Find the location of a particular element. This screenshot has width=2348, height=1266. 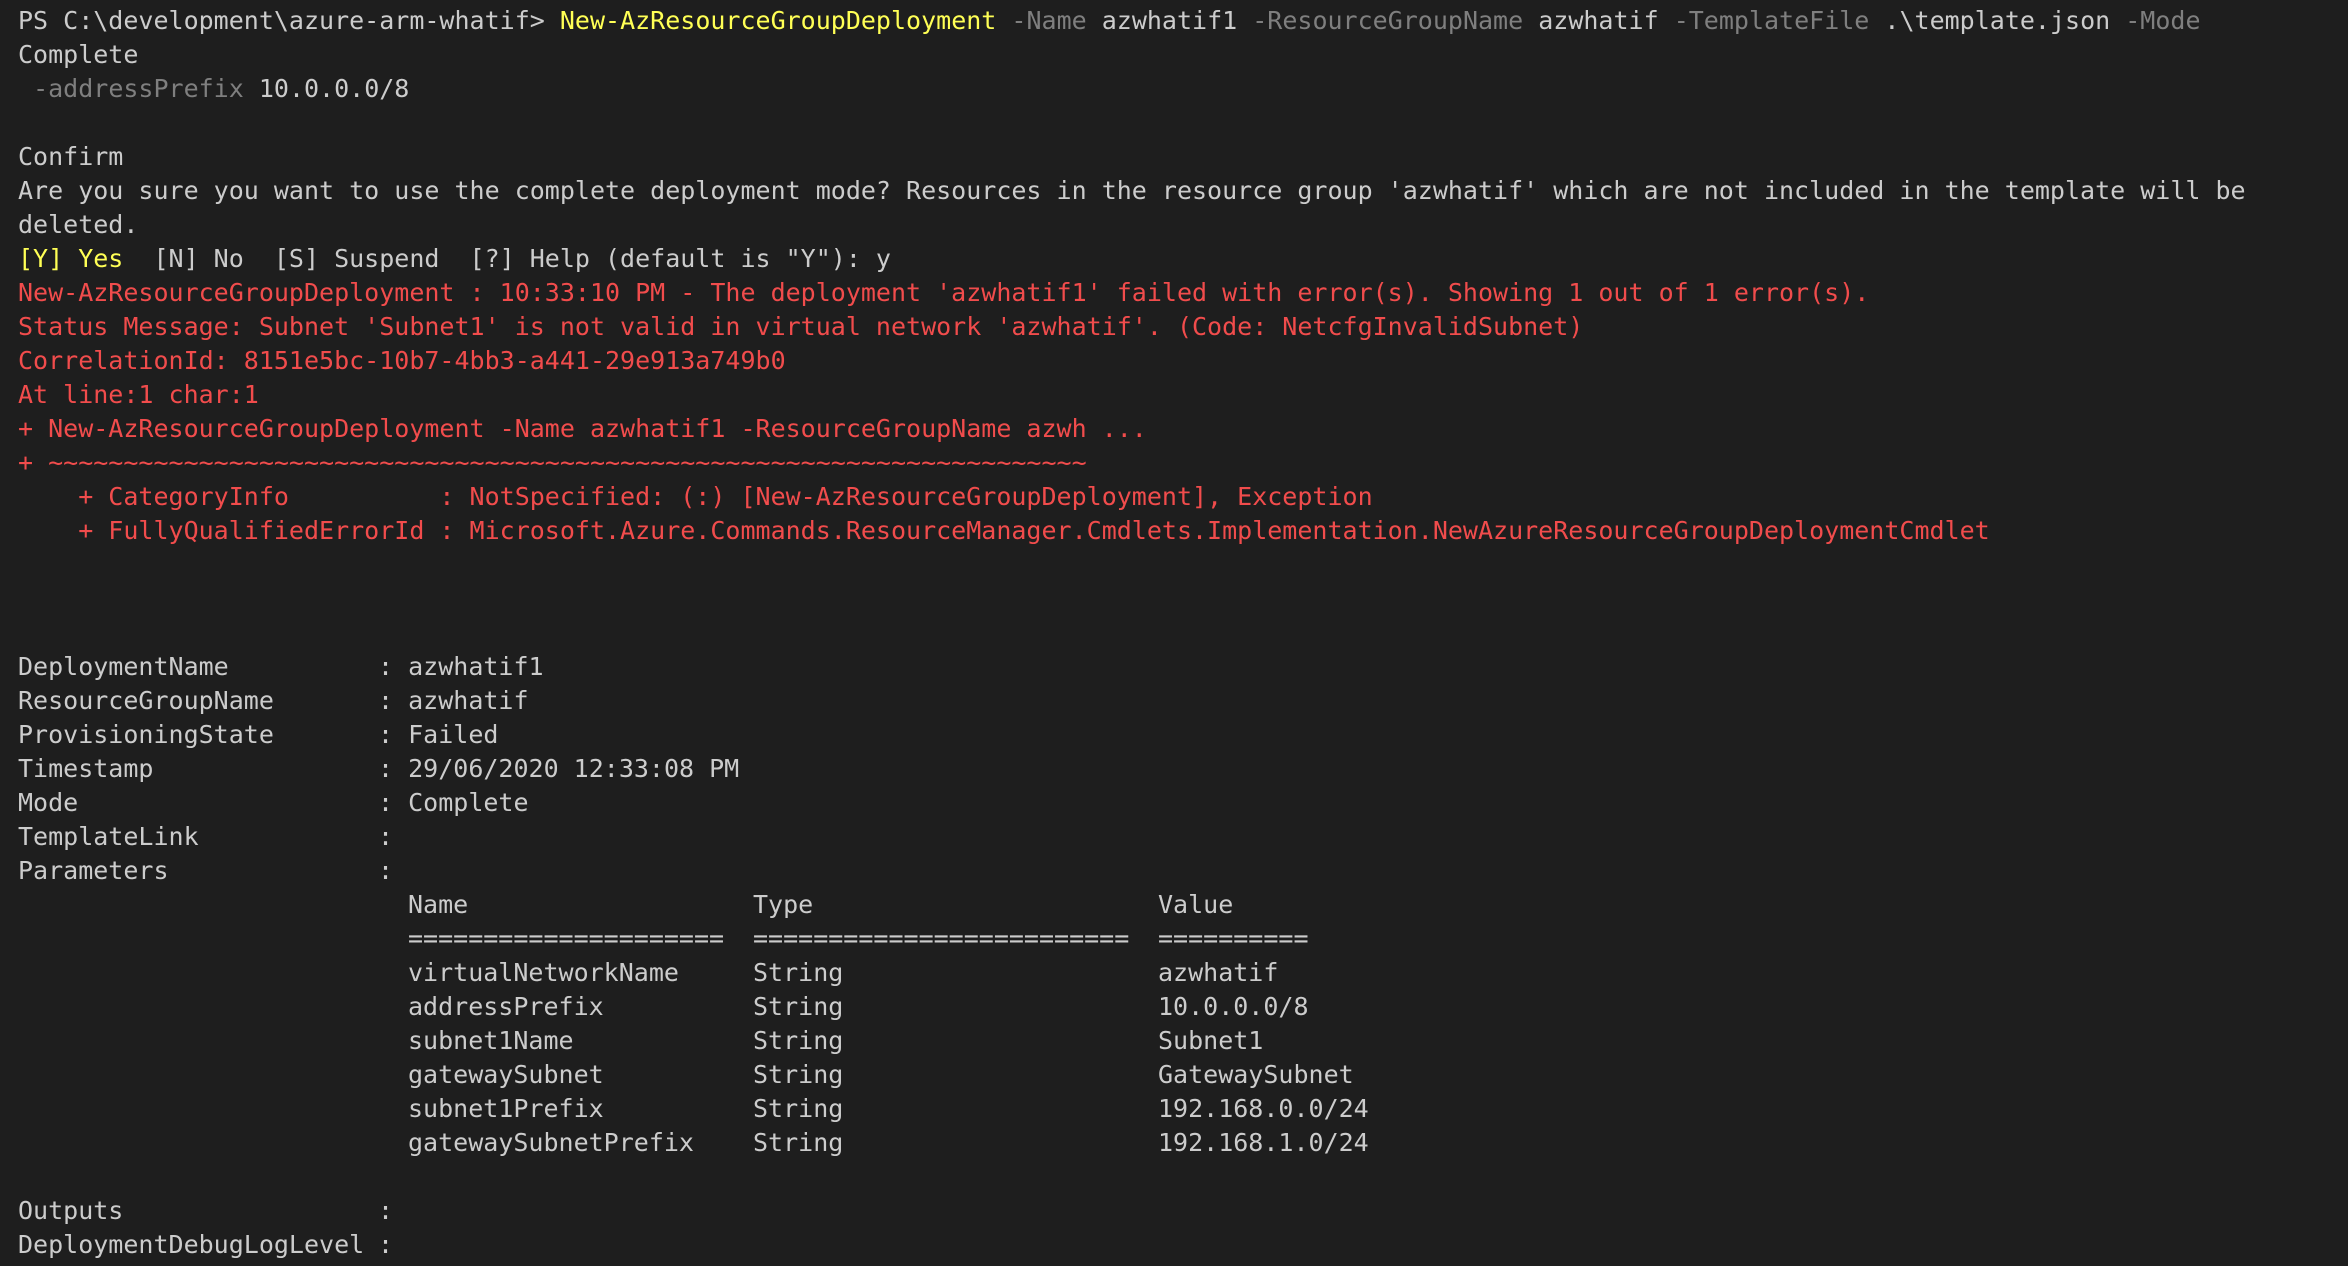

param-mode-value: Complete is located at coordinates (78, 54).